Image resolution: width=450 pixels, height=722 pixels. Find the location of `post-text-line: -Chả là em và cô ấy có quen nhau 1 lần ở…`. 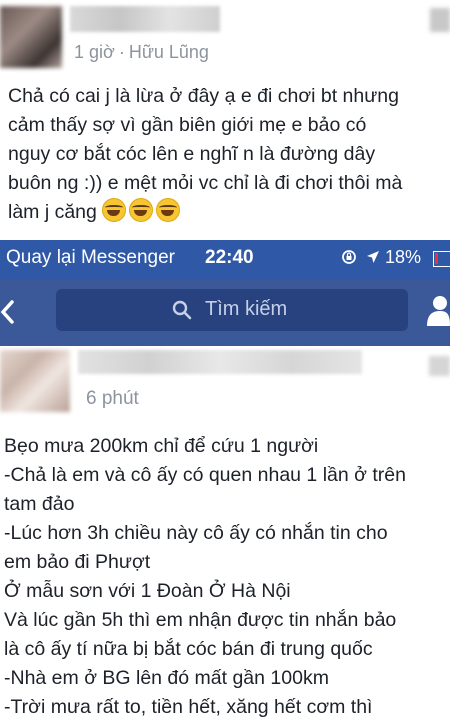

post-text-line: -Chả là em và cô ấy có quen nhau 1 lần ở… is located at coordinates (205, 475).